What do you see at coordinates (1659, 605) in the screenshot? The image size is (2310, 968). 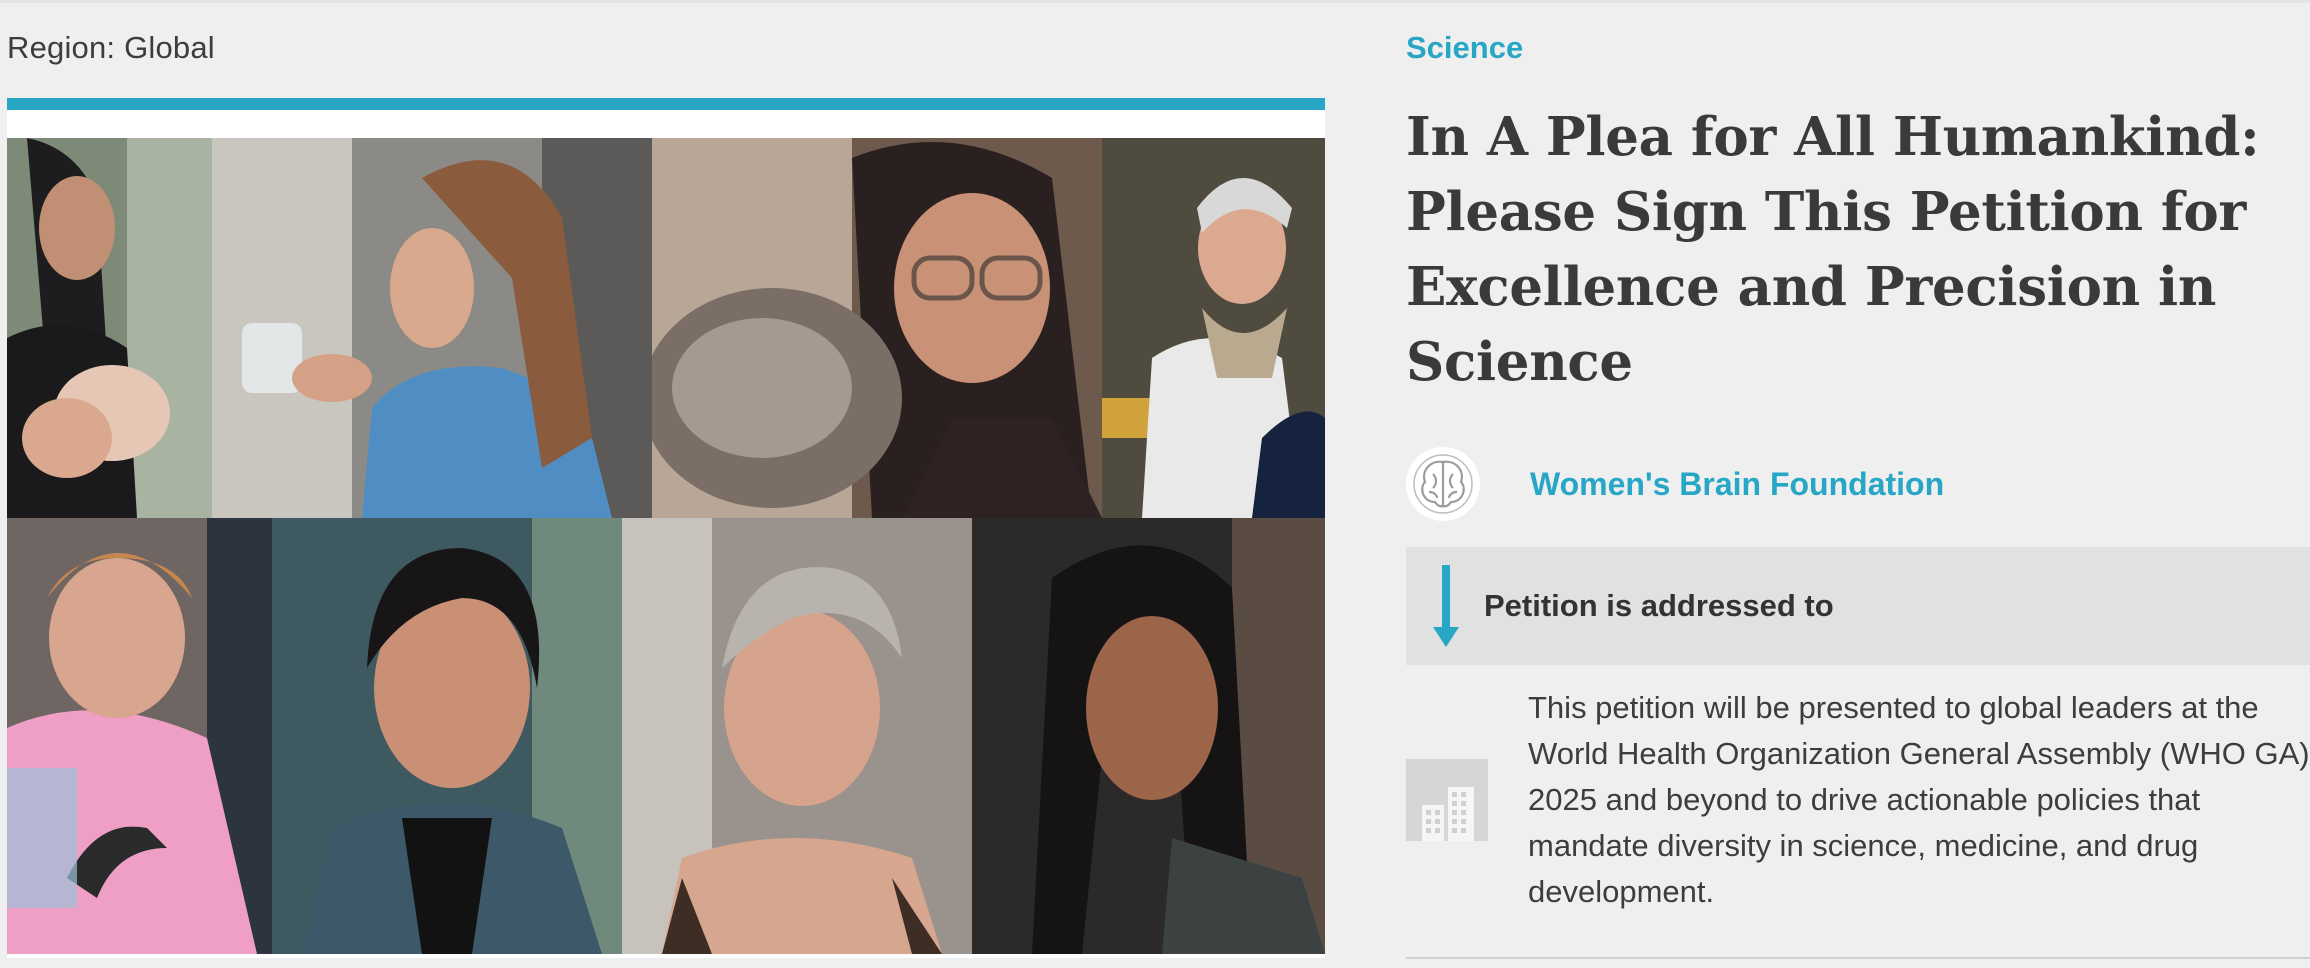 I see `addressed-label: Petition is addressed to` at bounding box center [1659, 605].